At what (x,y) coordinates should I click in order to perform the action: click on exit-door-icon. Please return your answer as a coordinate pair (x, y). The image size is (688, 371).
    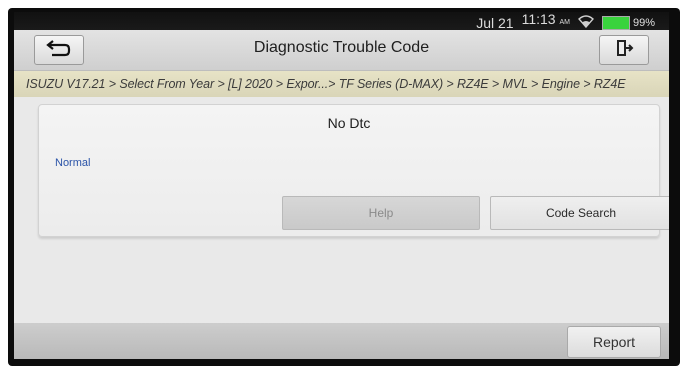
    Looking at the image, I should click on (624, 50).